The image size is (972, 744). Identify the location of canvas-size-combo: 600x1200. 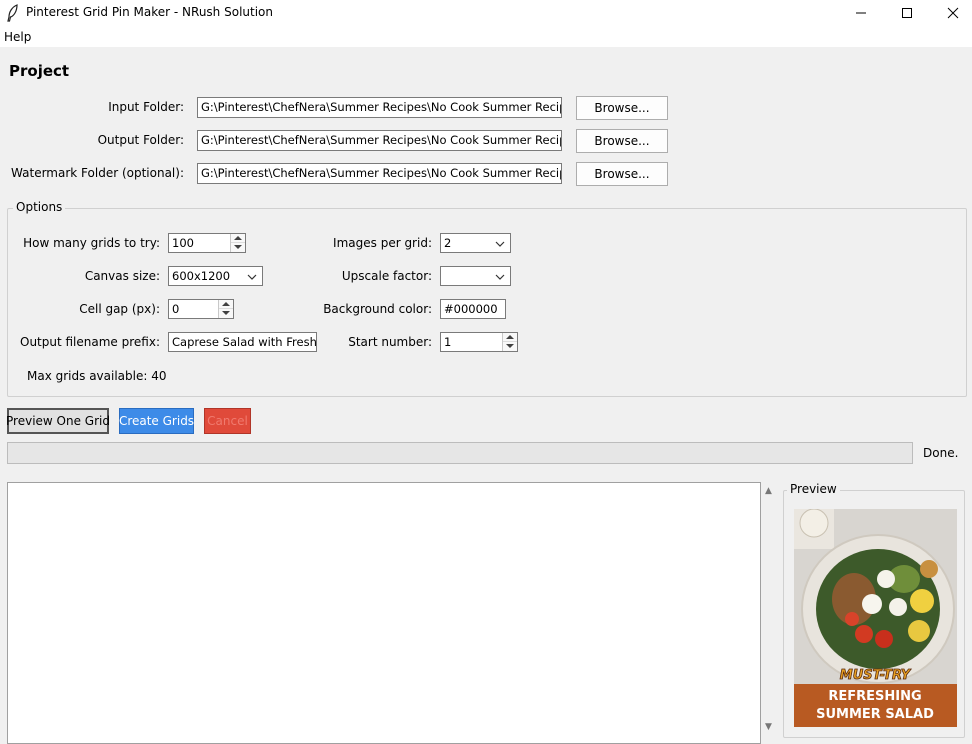
(215, 276).